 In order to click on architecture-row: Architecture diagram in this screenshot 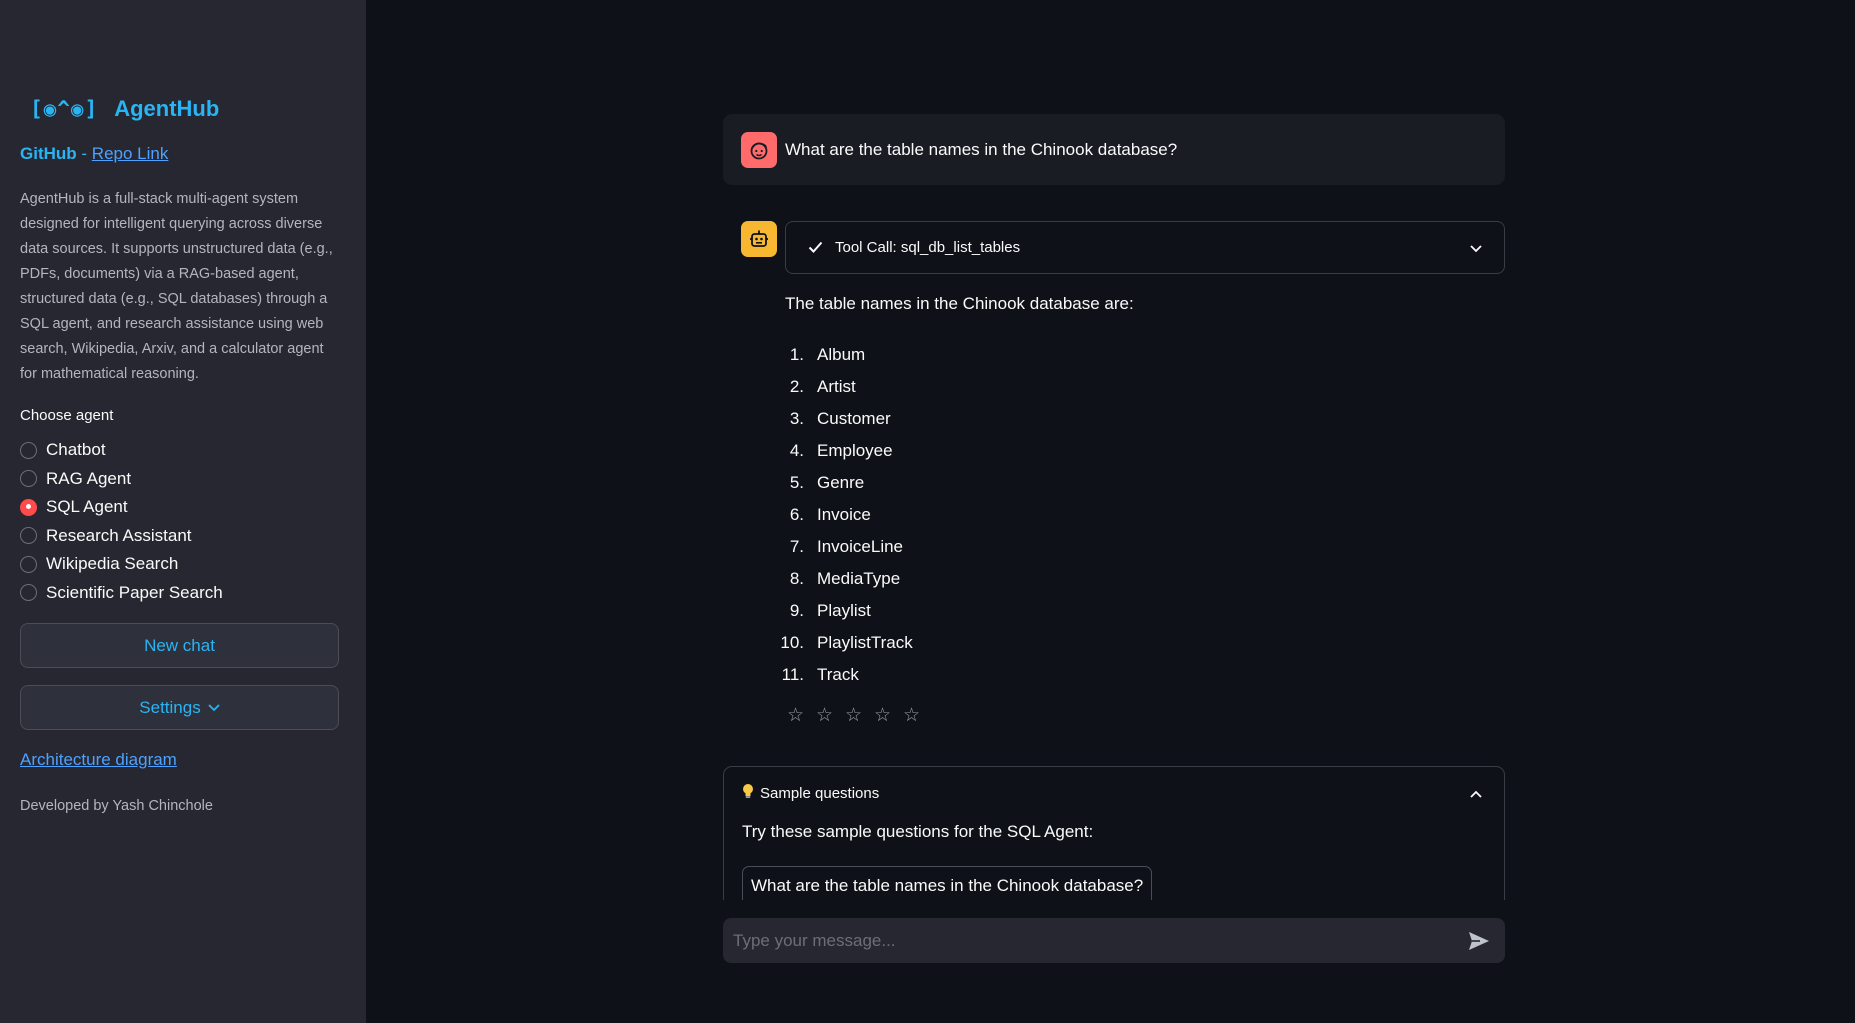, I will do `click(98, 760)`.